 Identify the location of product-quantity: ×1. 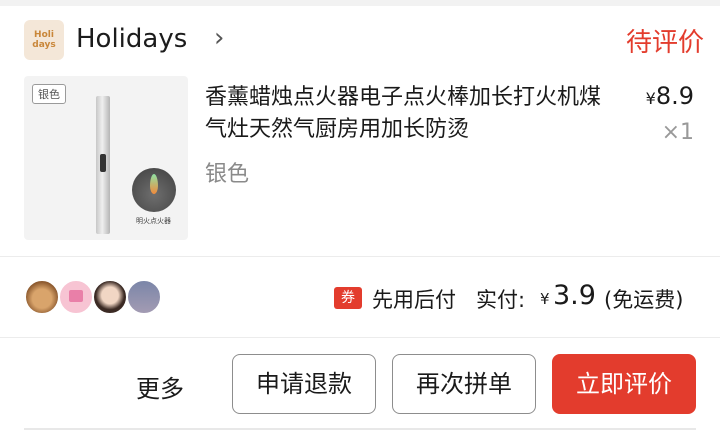
(677, 132).